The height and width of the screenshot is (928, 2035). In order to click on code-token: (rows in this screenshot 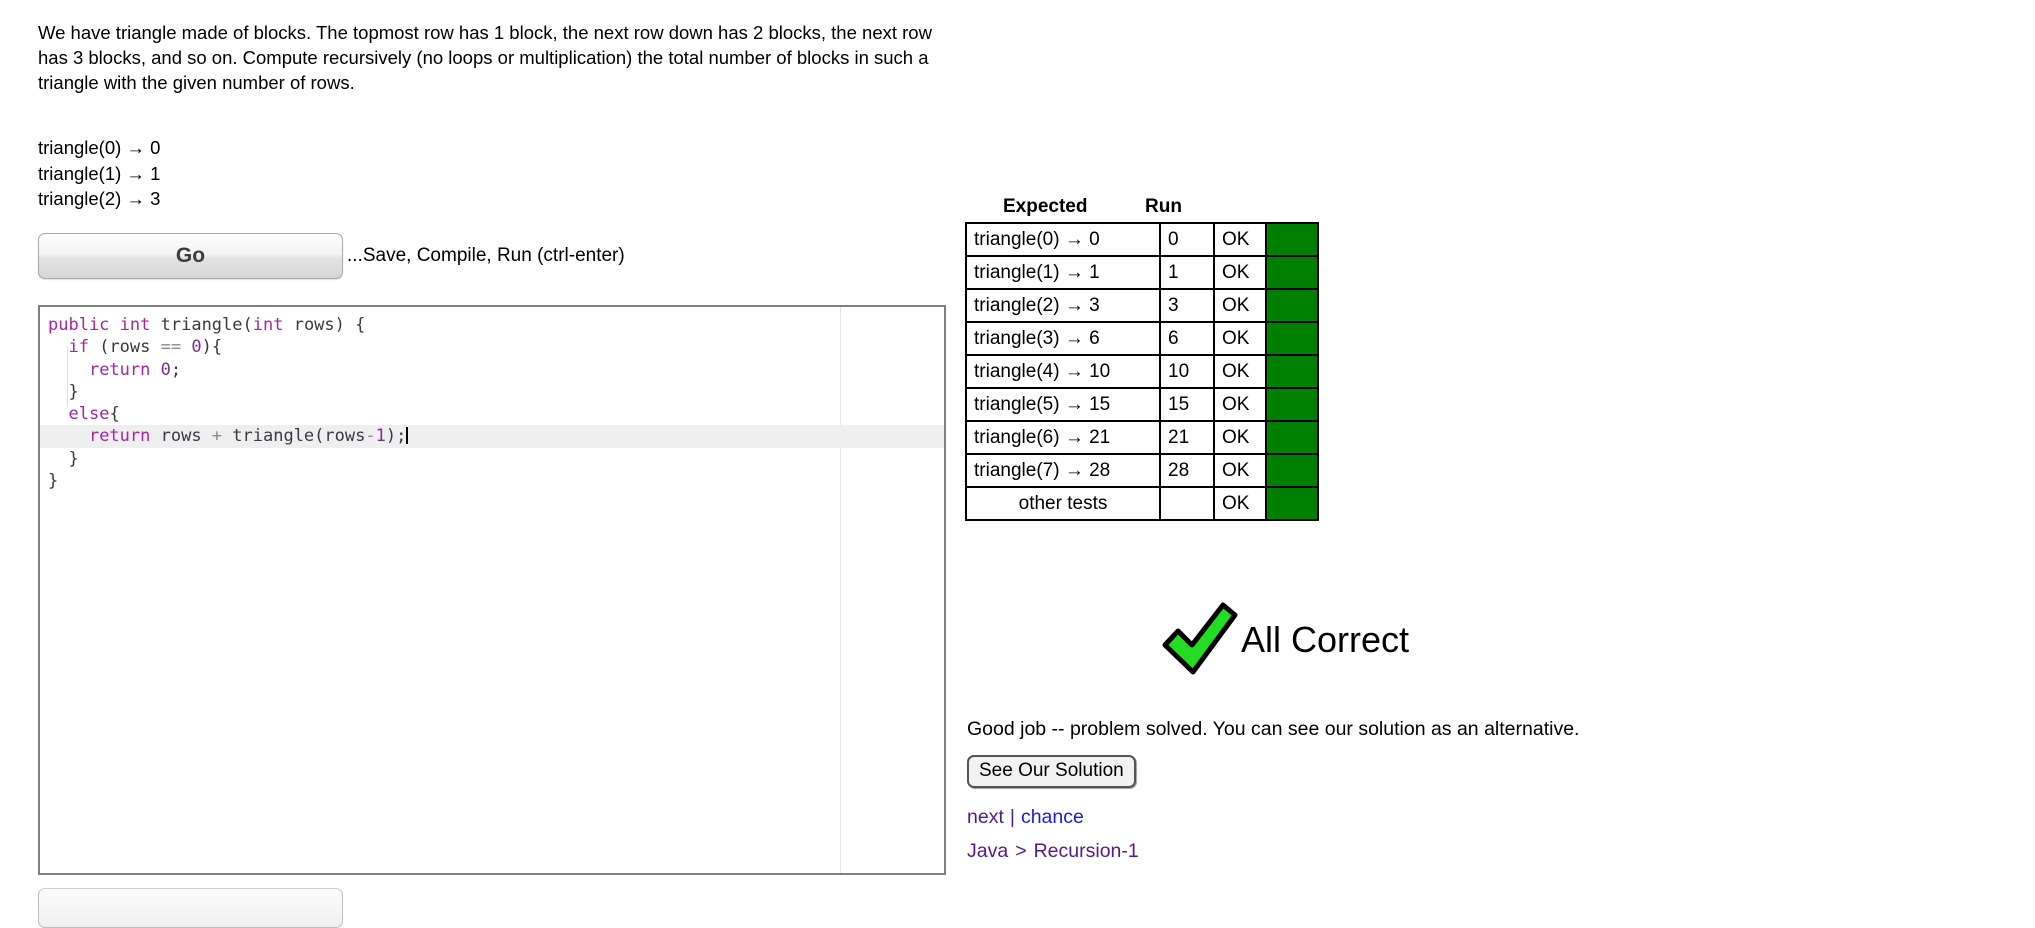, I will do `click(124, 347)`.